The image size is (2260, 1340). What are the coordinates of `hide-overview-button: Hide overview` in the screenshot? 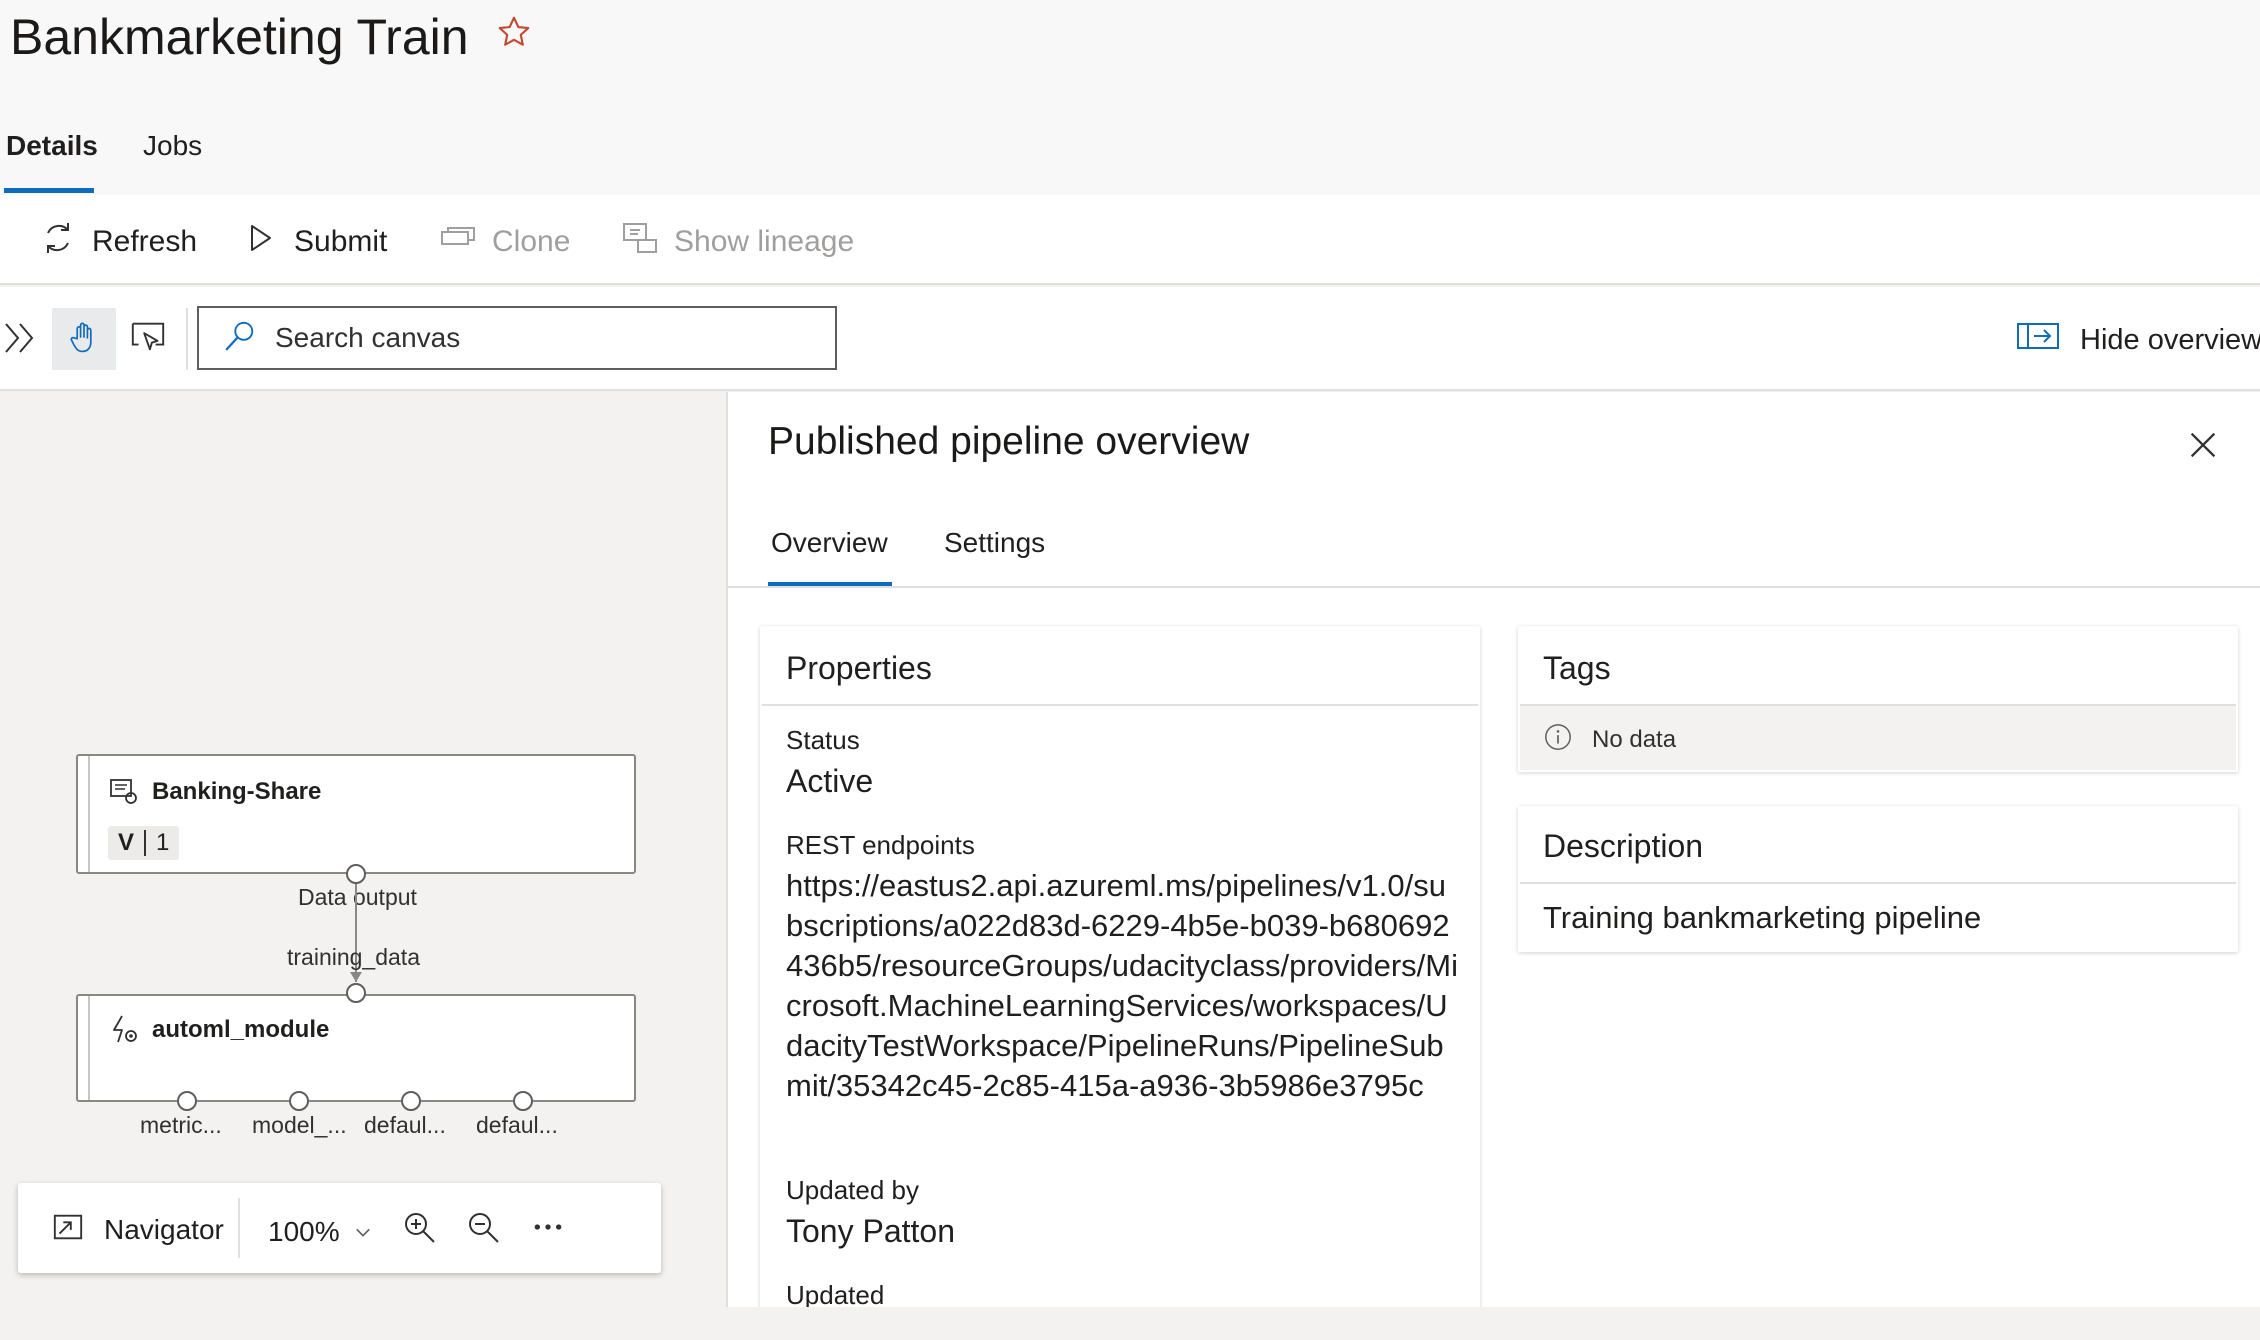 It's located at (2138, 340).